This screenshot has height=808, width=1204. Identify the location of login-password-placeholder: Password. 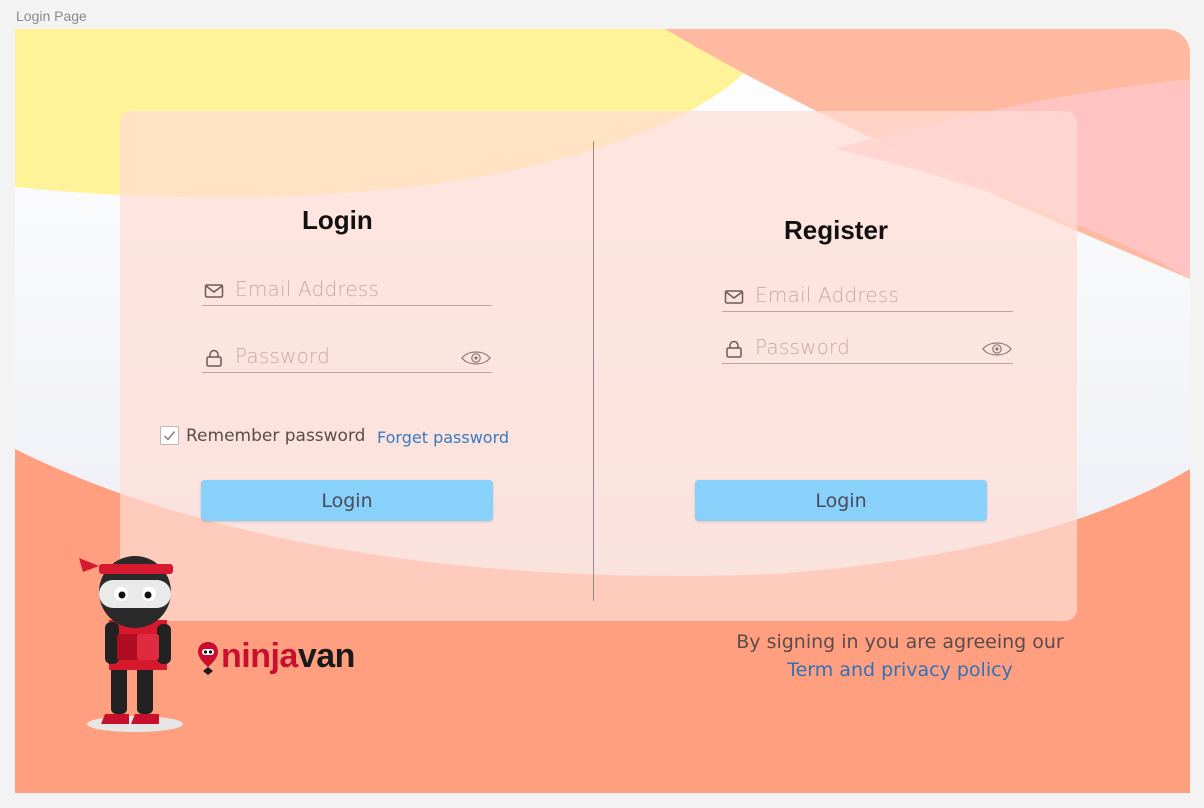
(283, 356).